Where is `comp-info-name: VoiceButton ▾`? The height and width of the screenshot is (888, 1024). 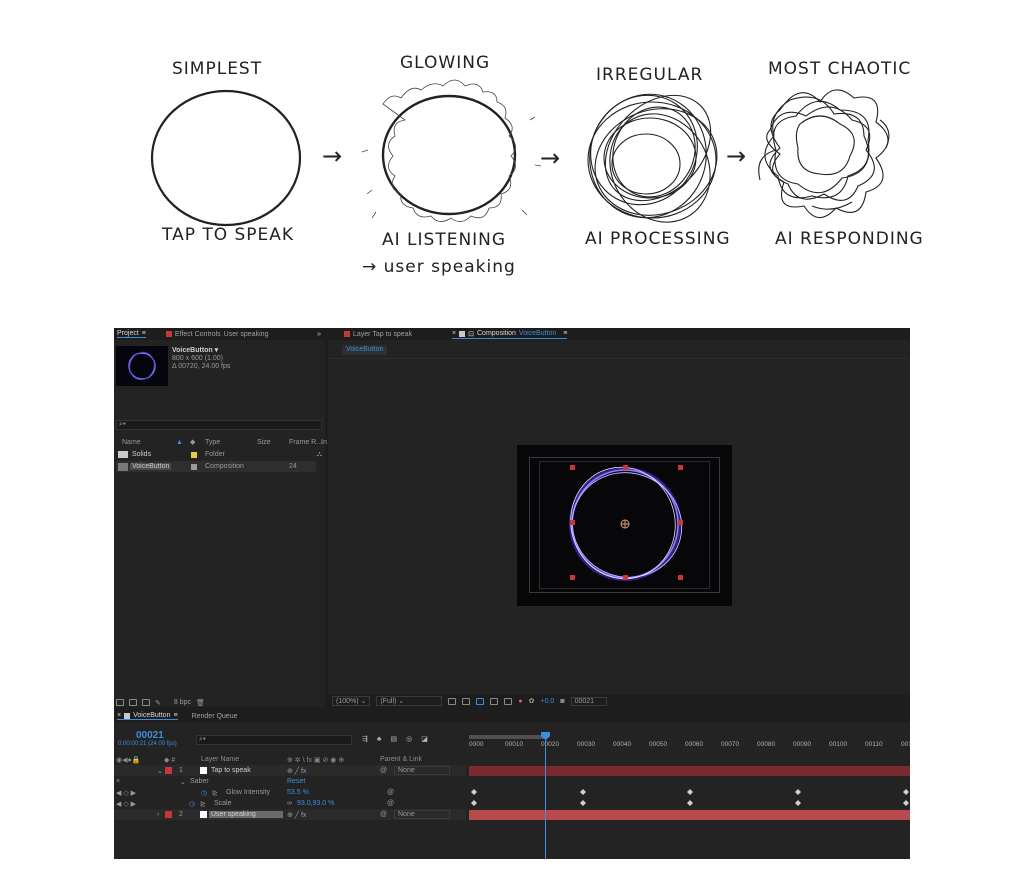 comp-info-name: VoiceButton ▾ is located at coordinates (201, 351).